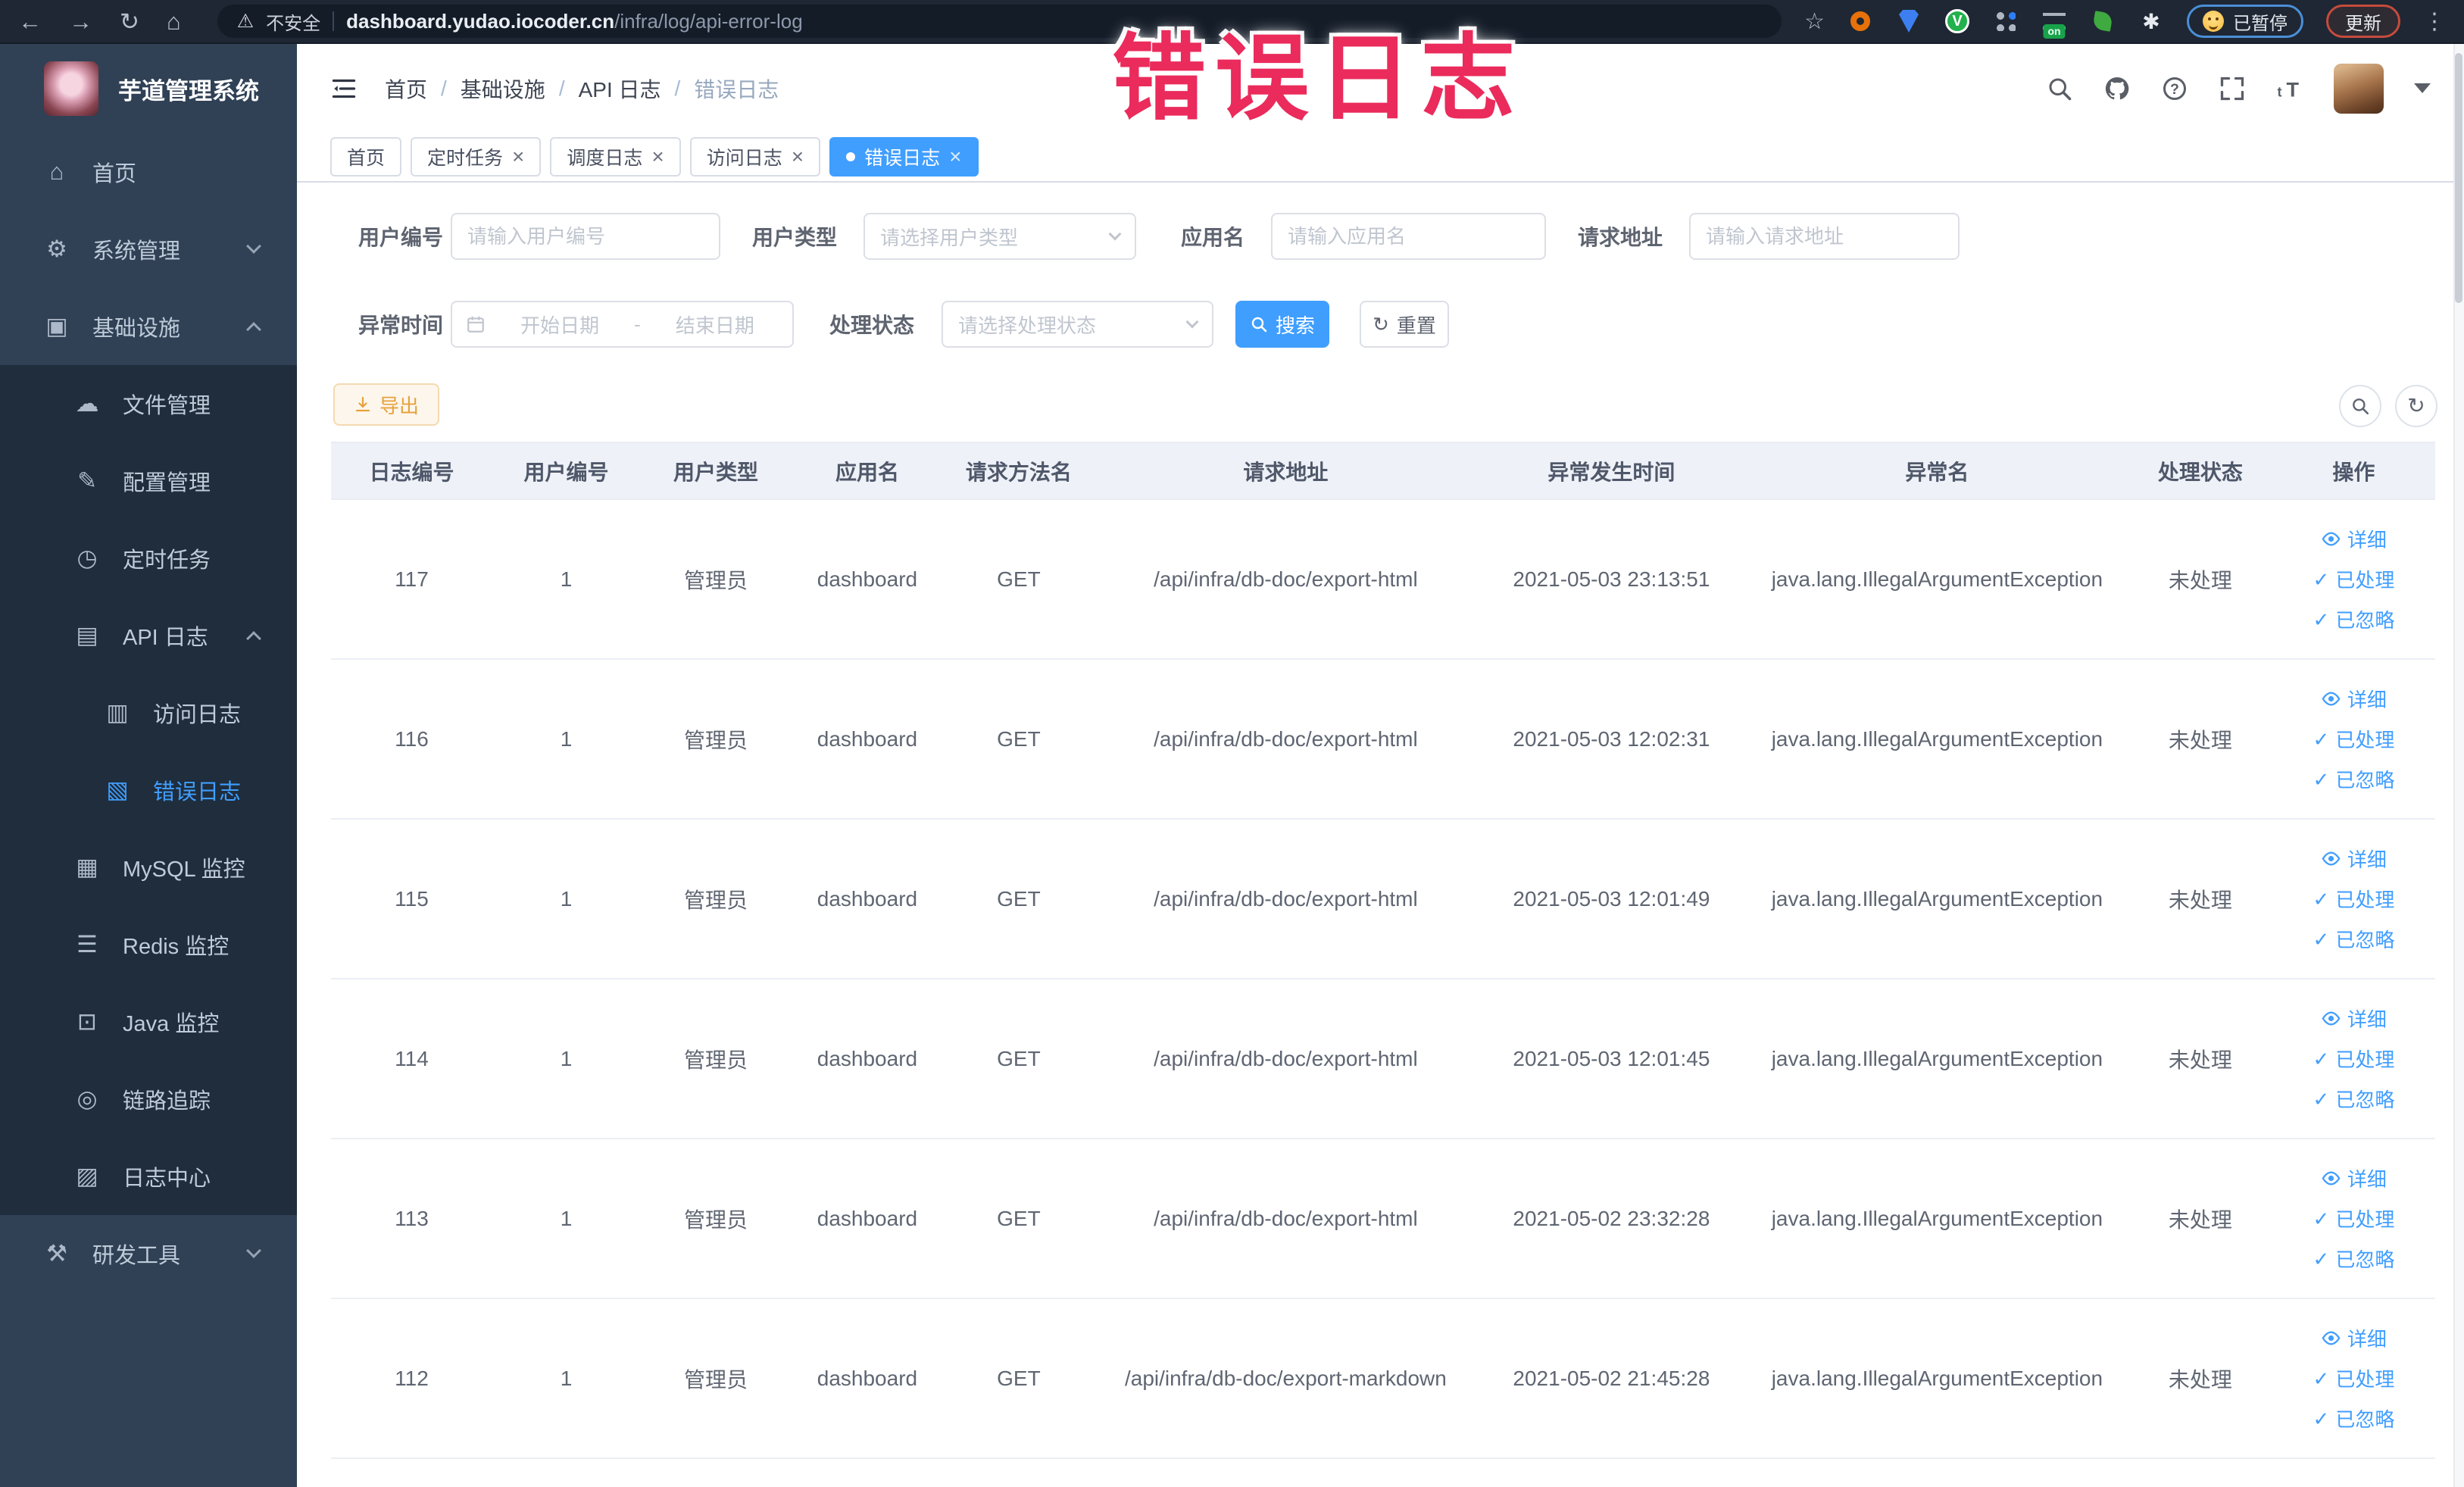  What do you see at coordinates (148, 1253) in the screenshot?
I see `sidebar-item-tools: ⚒ 研发工具` at bounding box center [148, 1253].